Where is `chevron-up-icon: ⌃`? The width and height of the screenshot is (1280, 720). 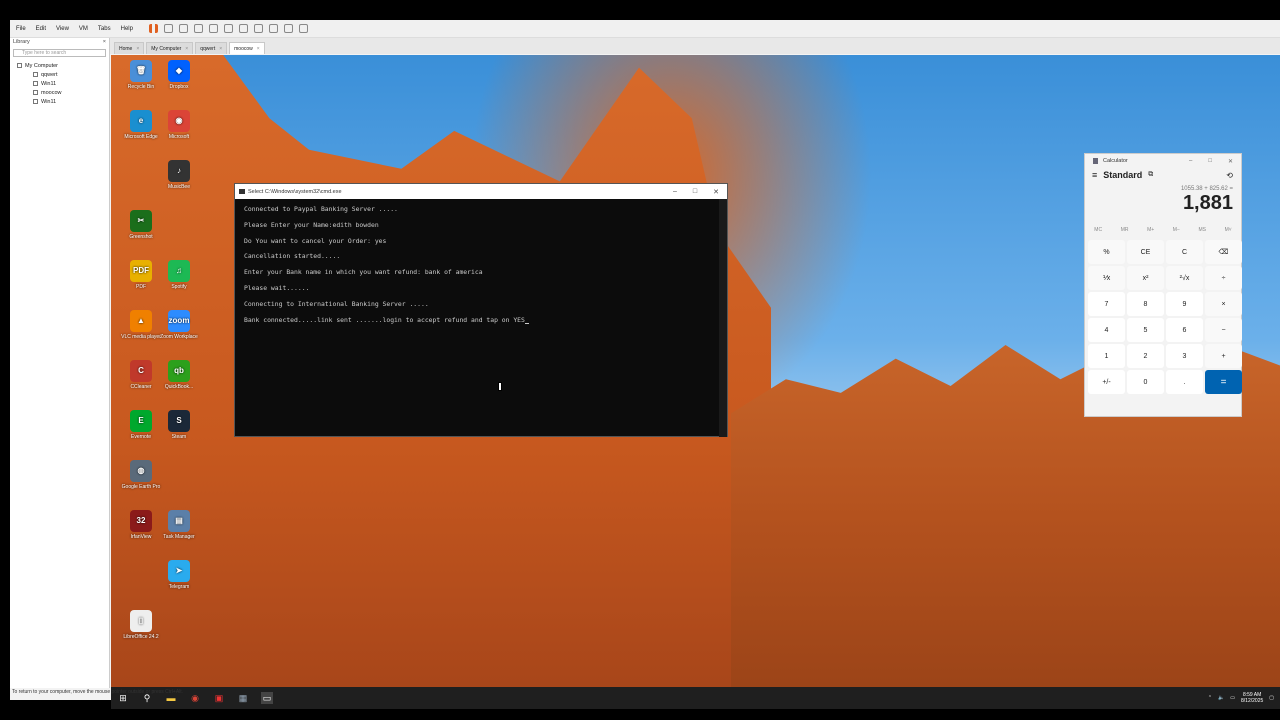
chevron-up-icon: ⌃ is located at coordinates (1210, 698).